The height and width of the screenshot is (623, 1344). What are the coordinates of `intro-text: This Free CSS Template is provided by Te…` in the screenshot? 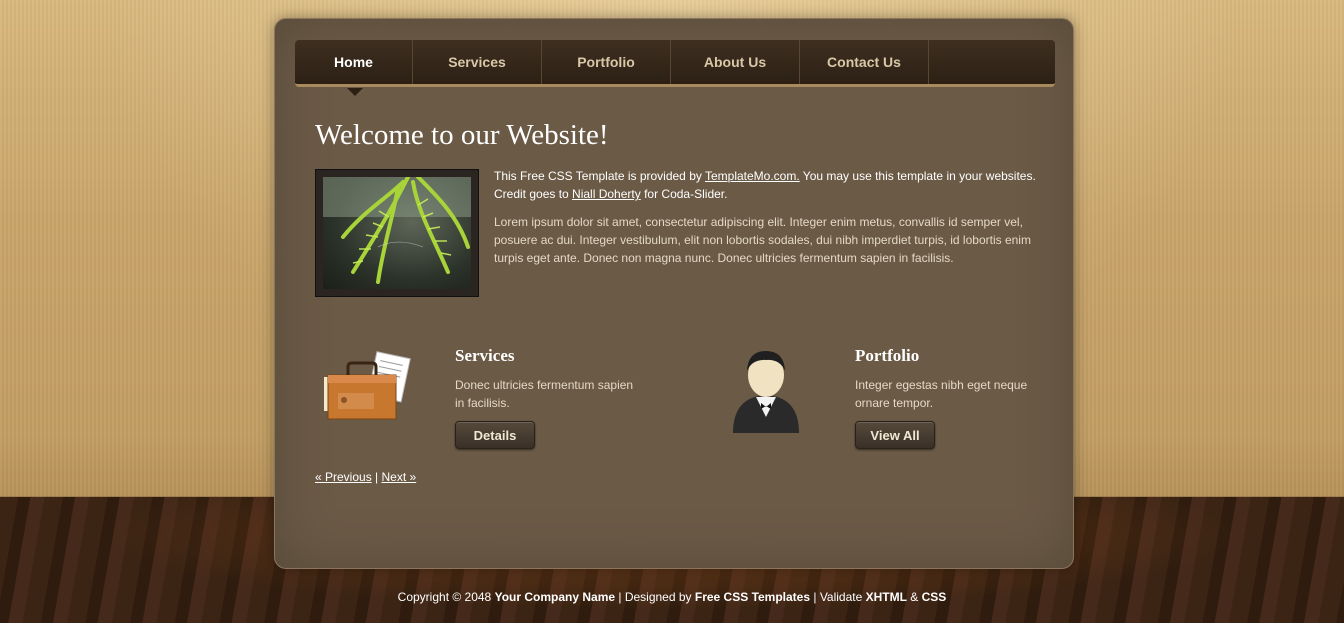 It's located at (766, 185).